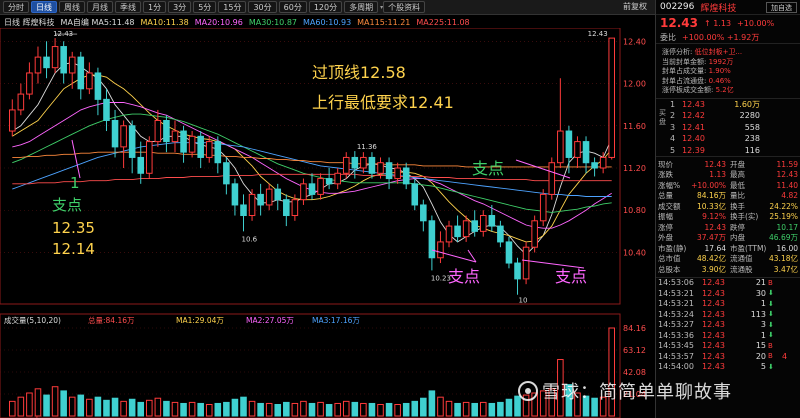 This screenshot has width=800, height=418. Describe the element at coordinates (728, 283) in the screenshot. I see `tick-row: 14:53:06 12.43 21 B` at that location.